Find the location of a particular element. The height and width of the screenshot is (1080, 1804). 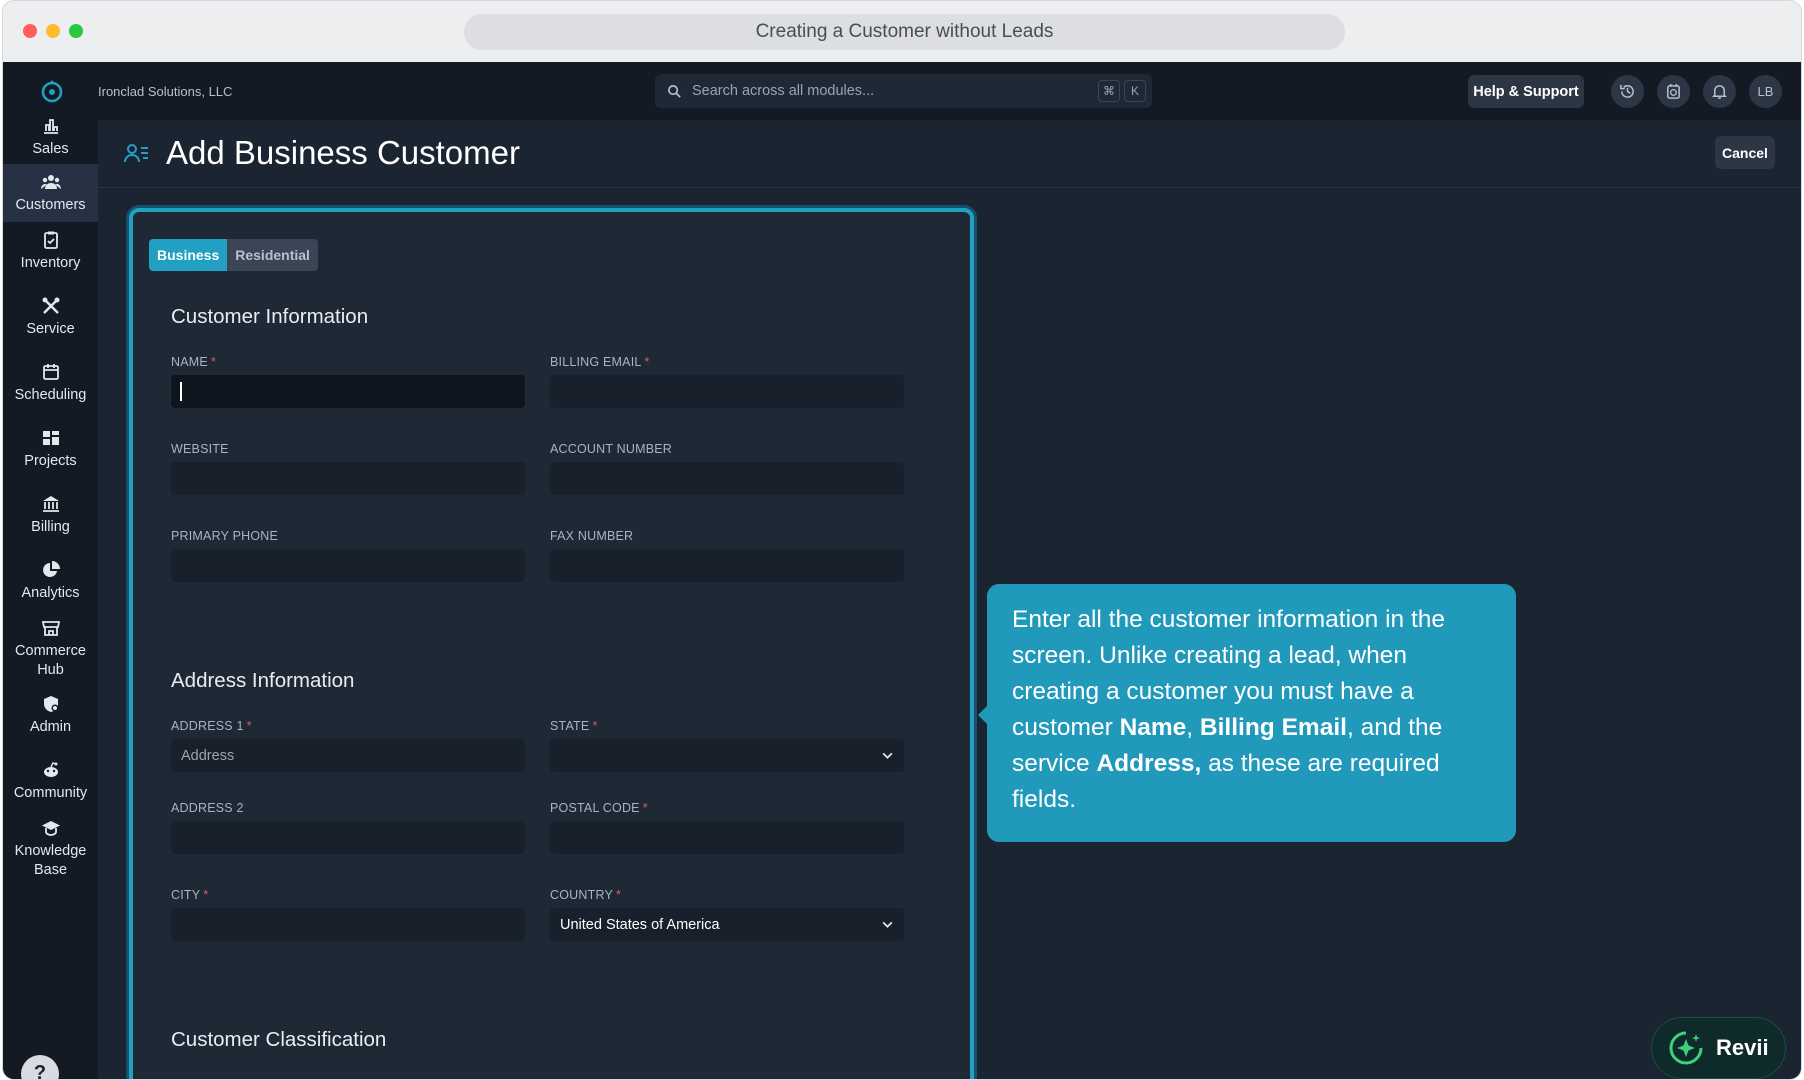

sidebar-item-admin: Admin is located at coordinates (50, 721).